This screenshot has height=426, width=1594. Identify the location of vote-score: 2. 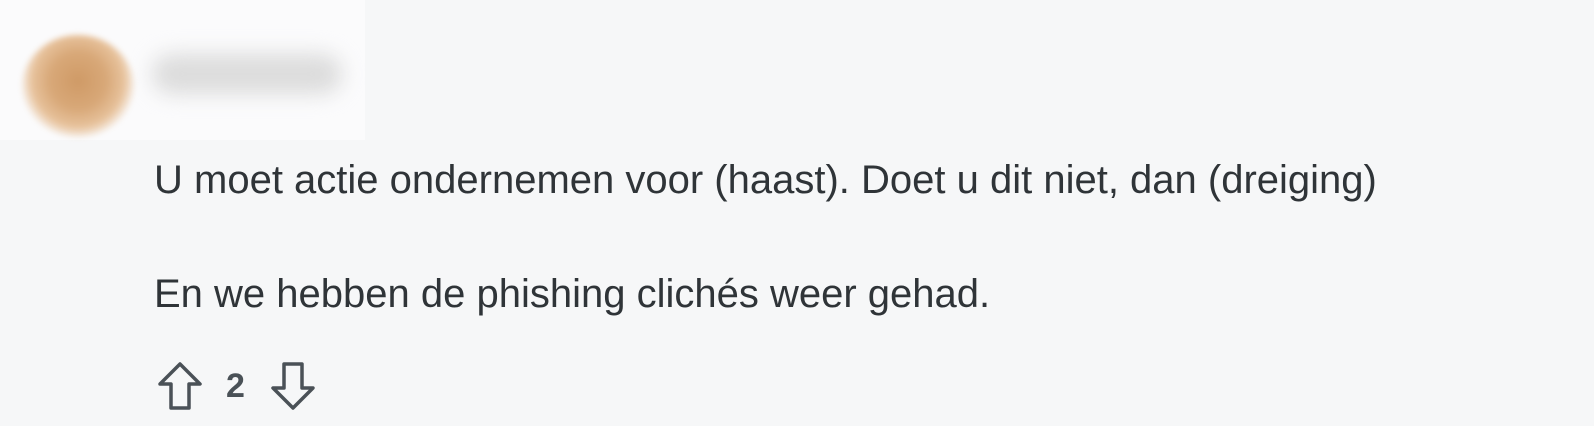
(235, 386).